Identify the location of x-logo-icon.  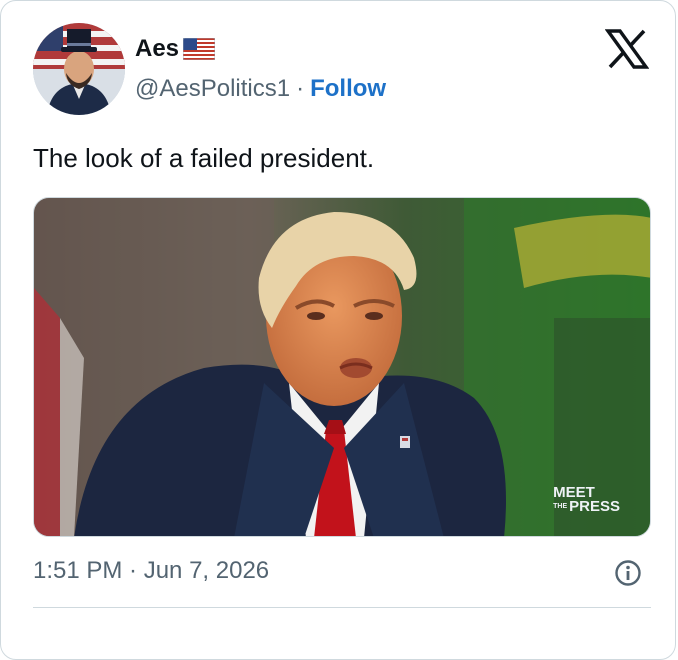
(627, 49).